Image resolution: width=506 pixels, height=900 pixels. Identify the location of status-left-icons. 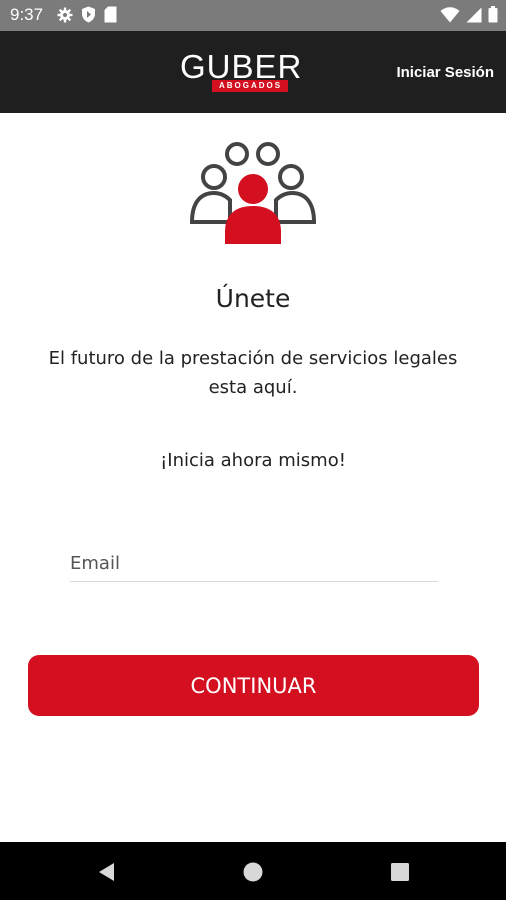
(87, 16).